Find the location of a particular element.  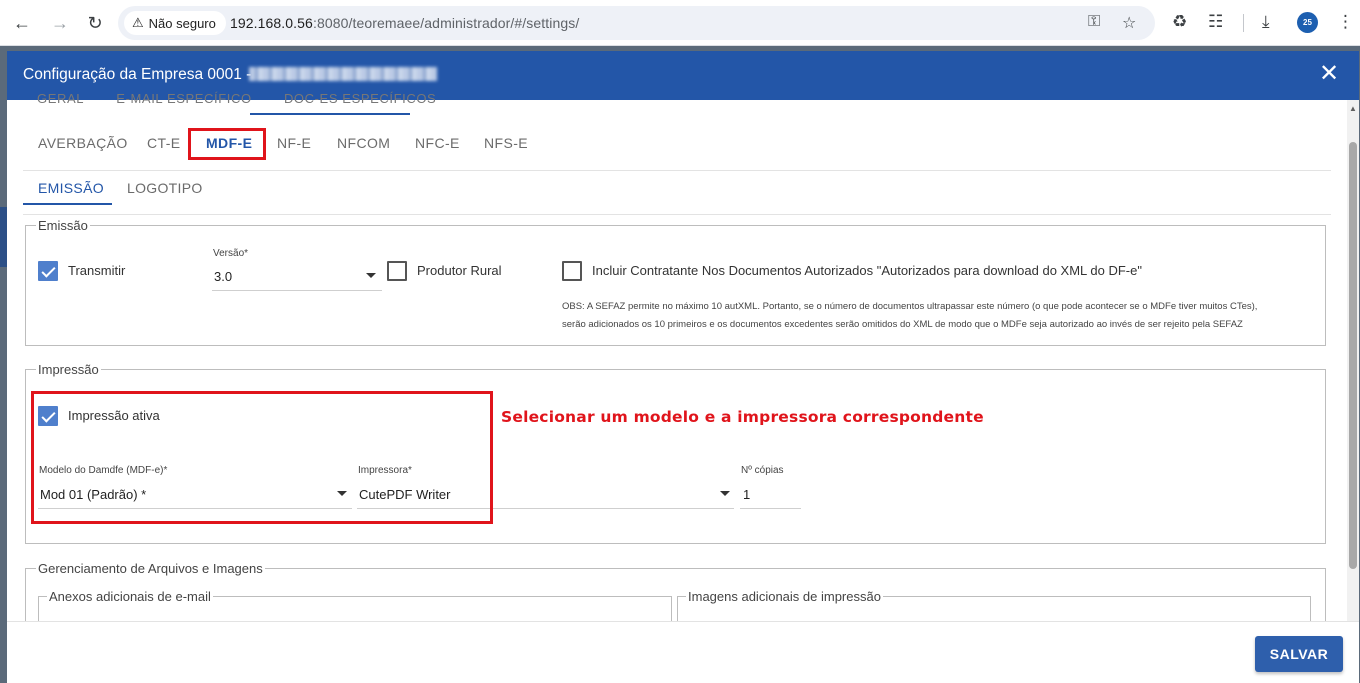

versao-label: Versão* is located at coordinates (231, 253).